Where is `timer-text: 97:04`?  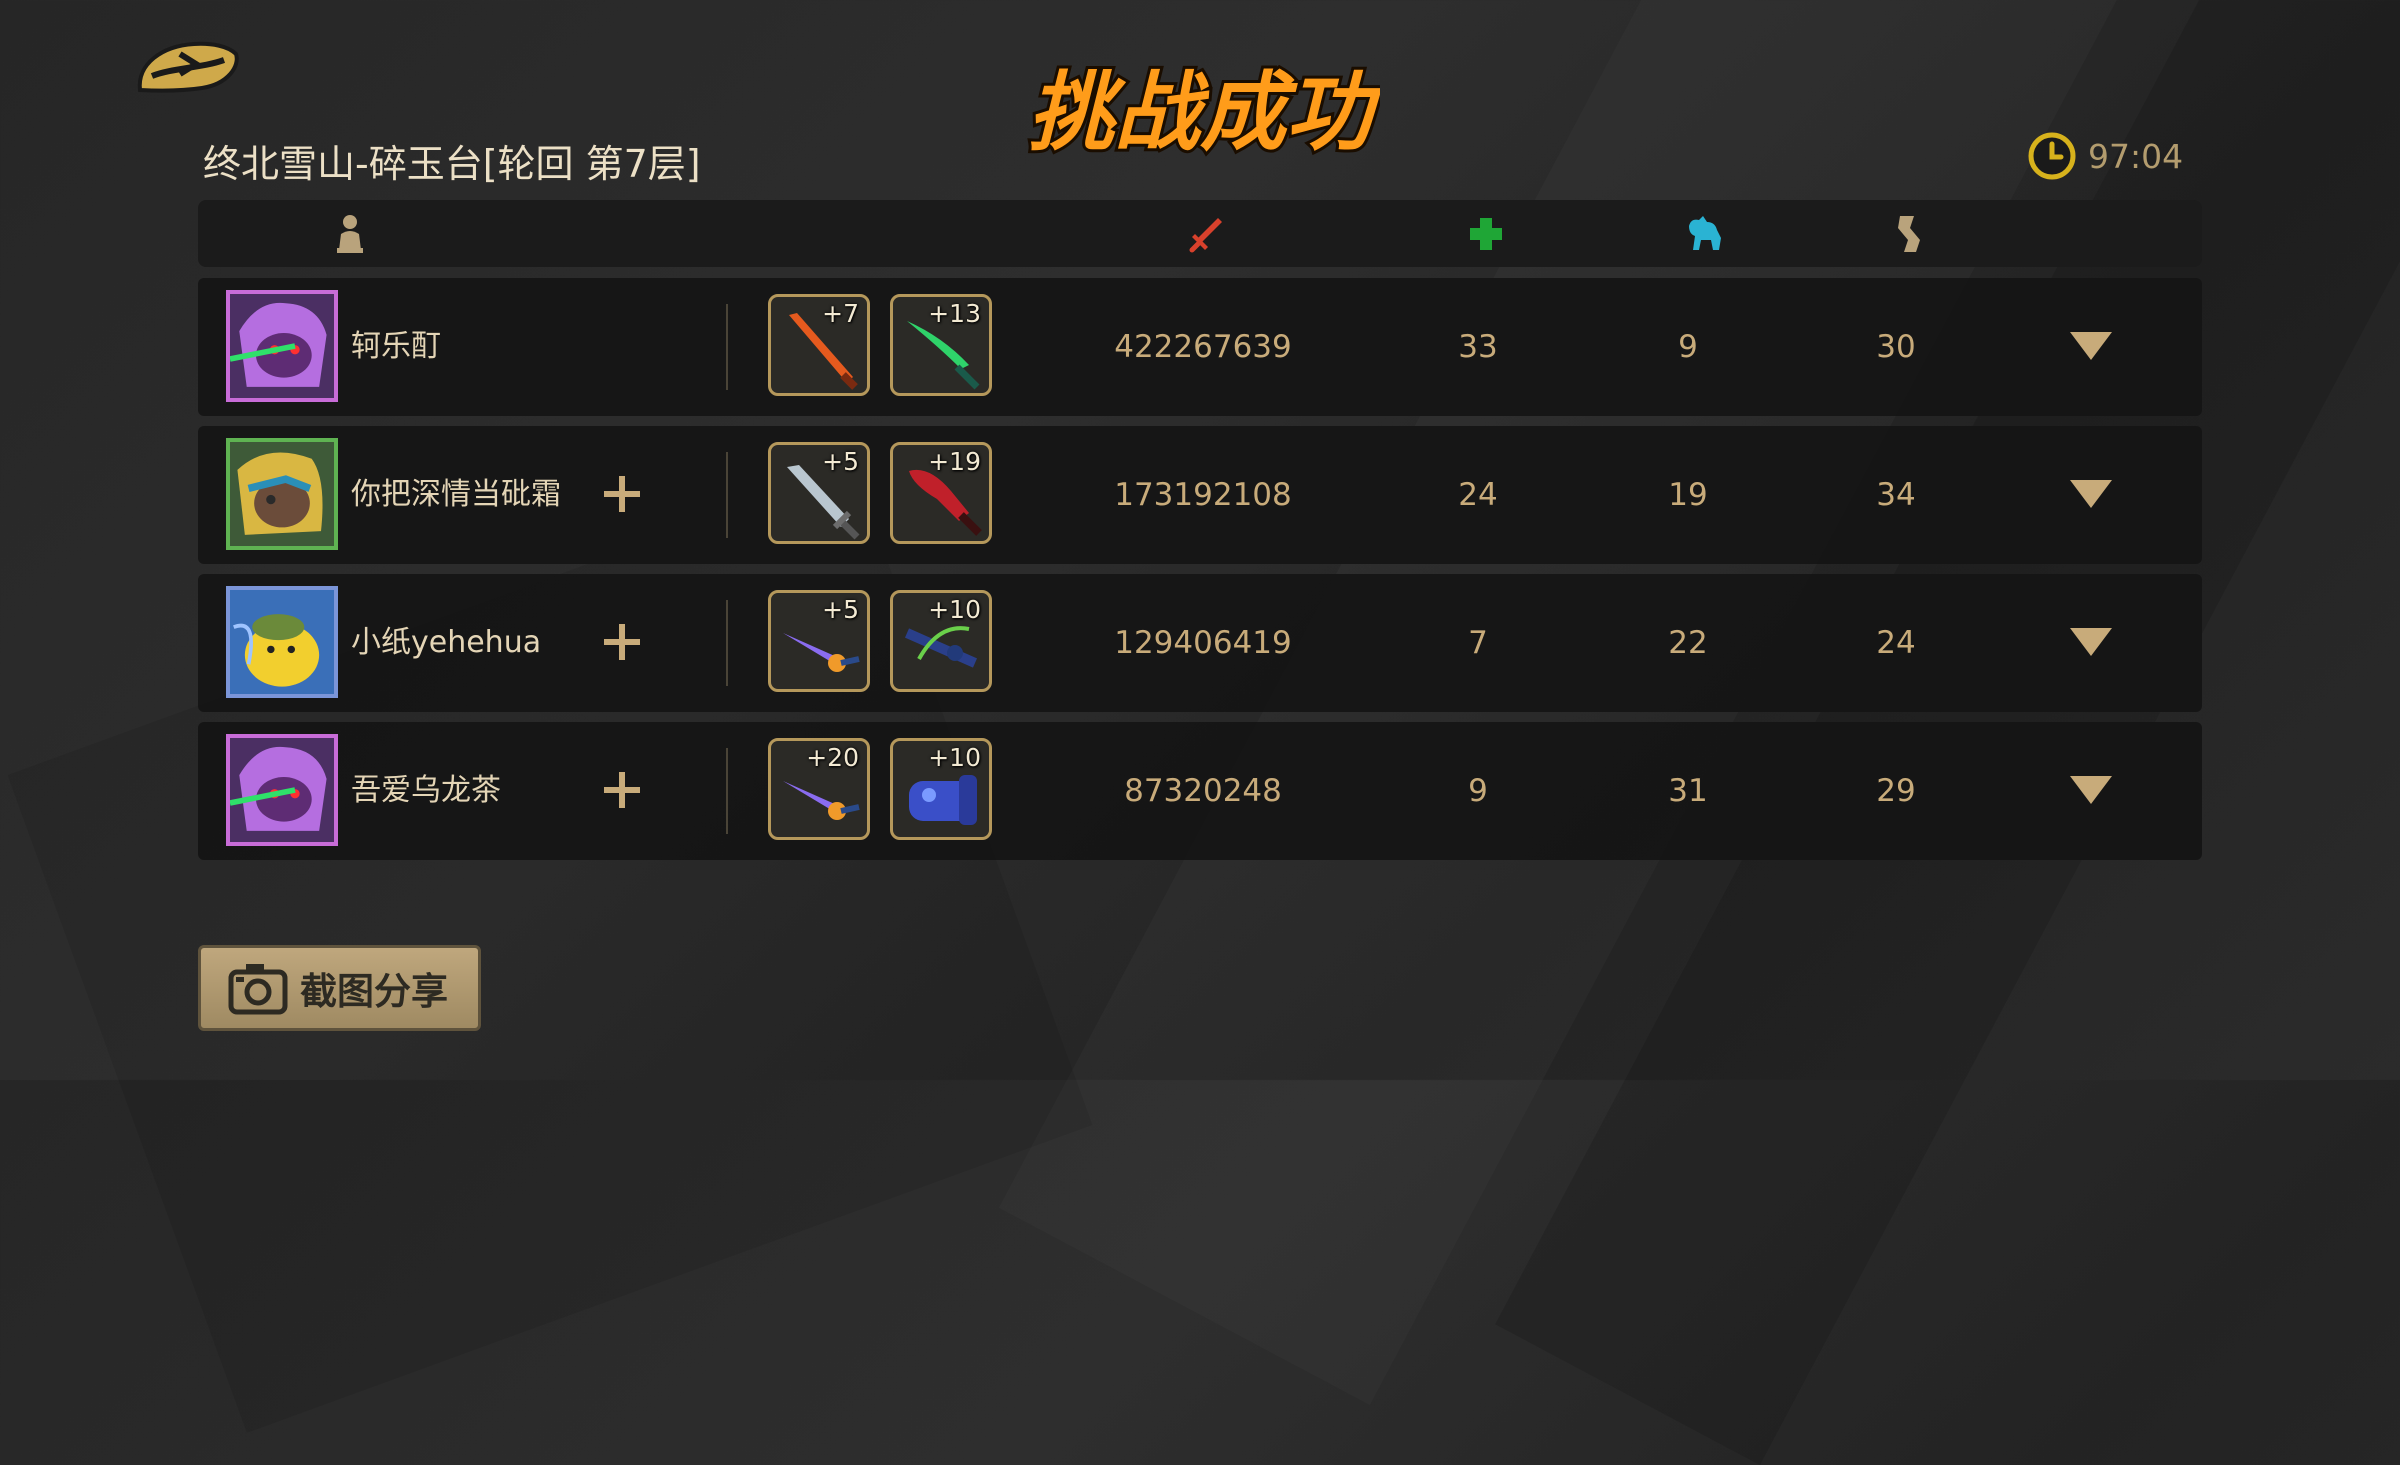 timer-text: 97:04 is located at coordinates (2136, 156).